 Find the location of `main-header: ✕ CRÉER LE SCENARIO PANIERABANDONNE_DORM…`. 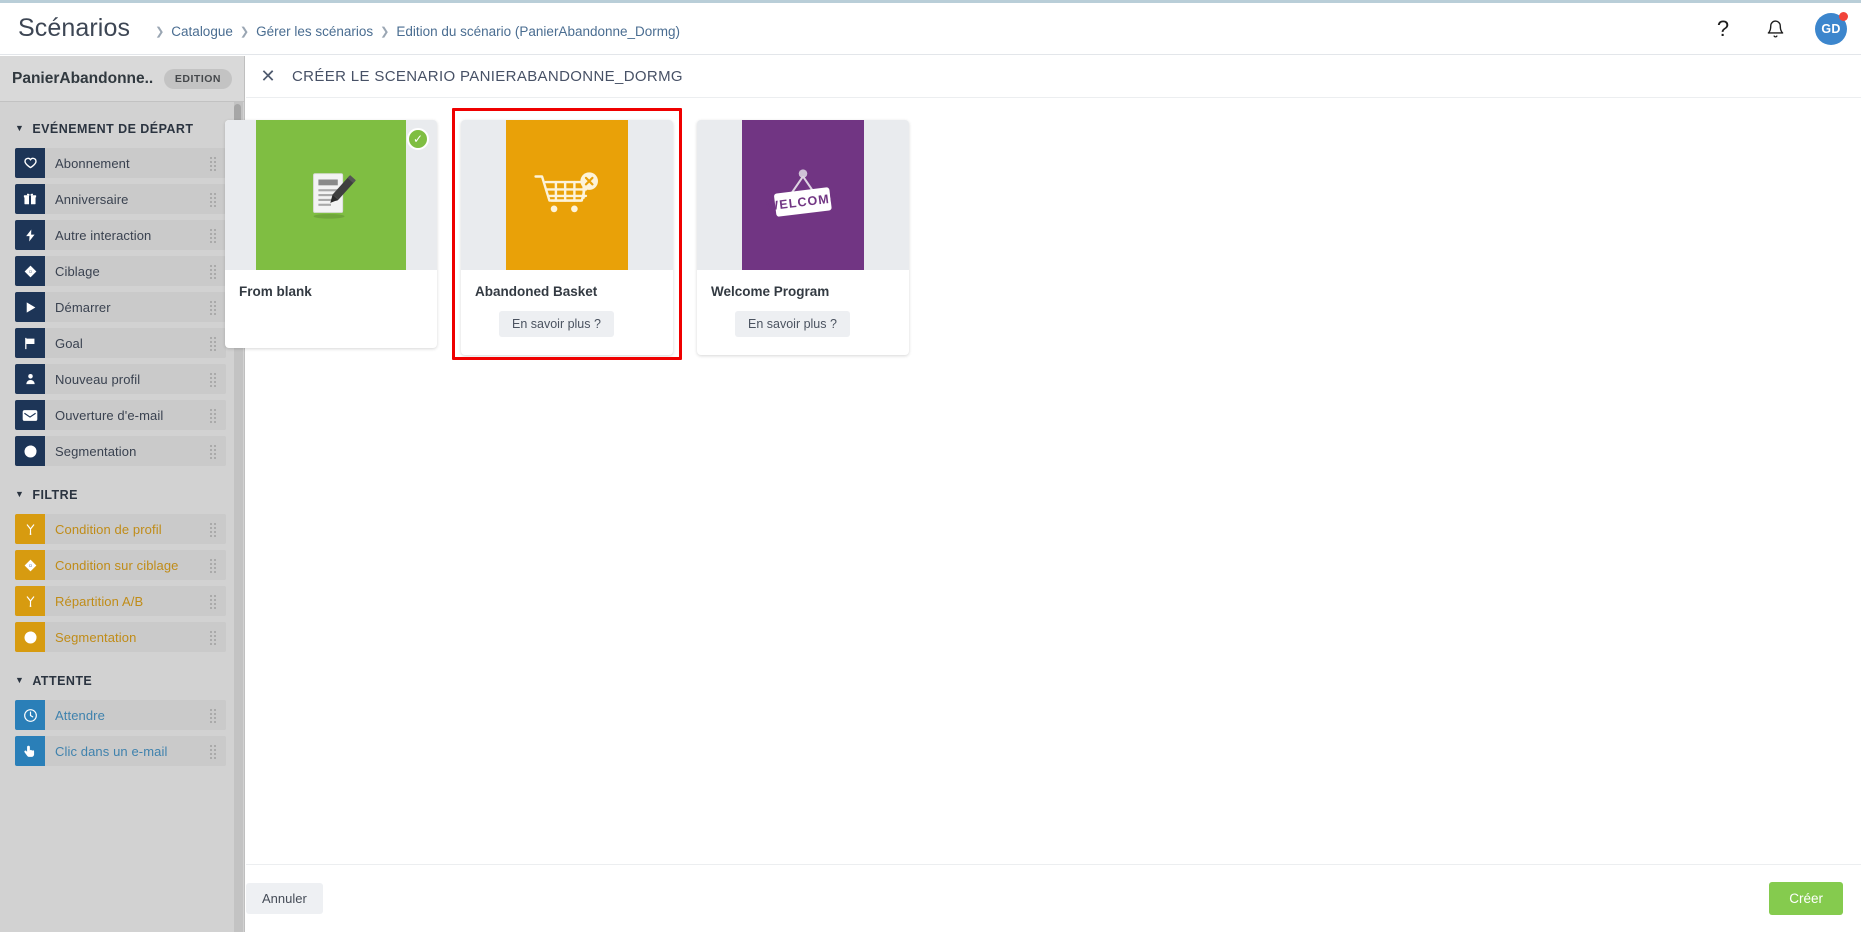

main-header: ✕ CRÉER LE SCENARIO PANIERABANDONNE_DORM… is located at coordinates (1053, 77).